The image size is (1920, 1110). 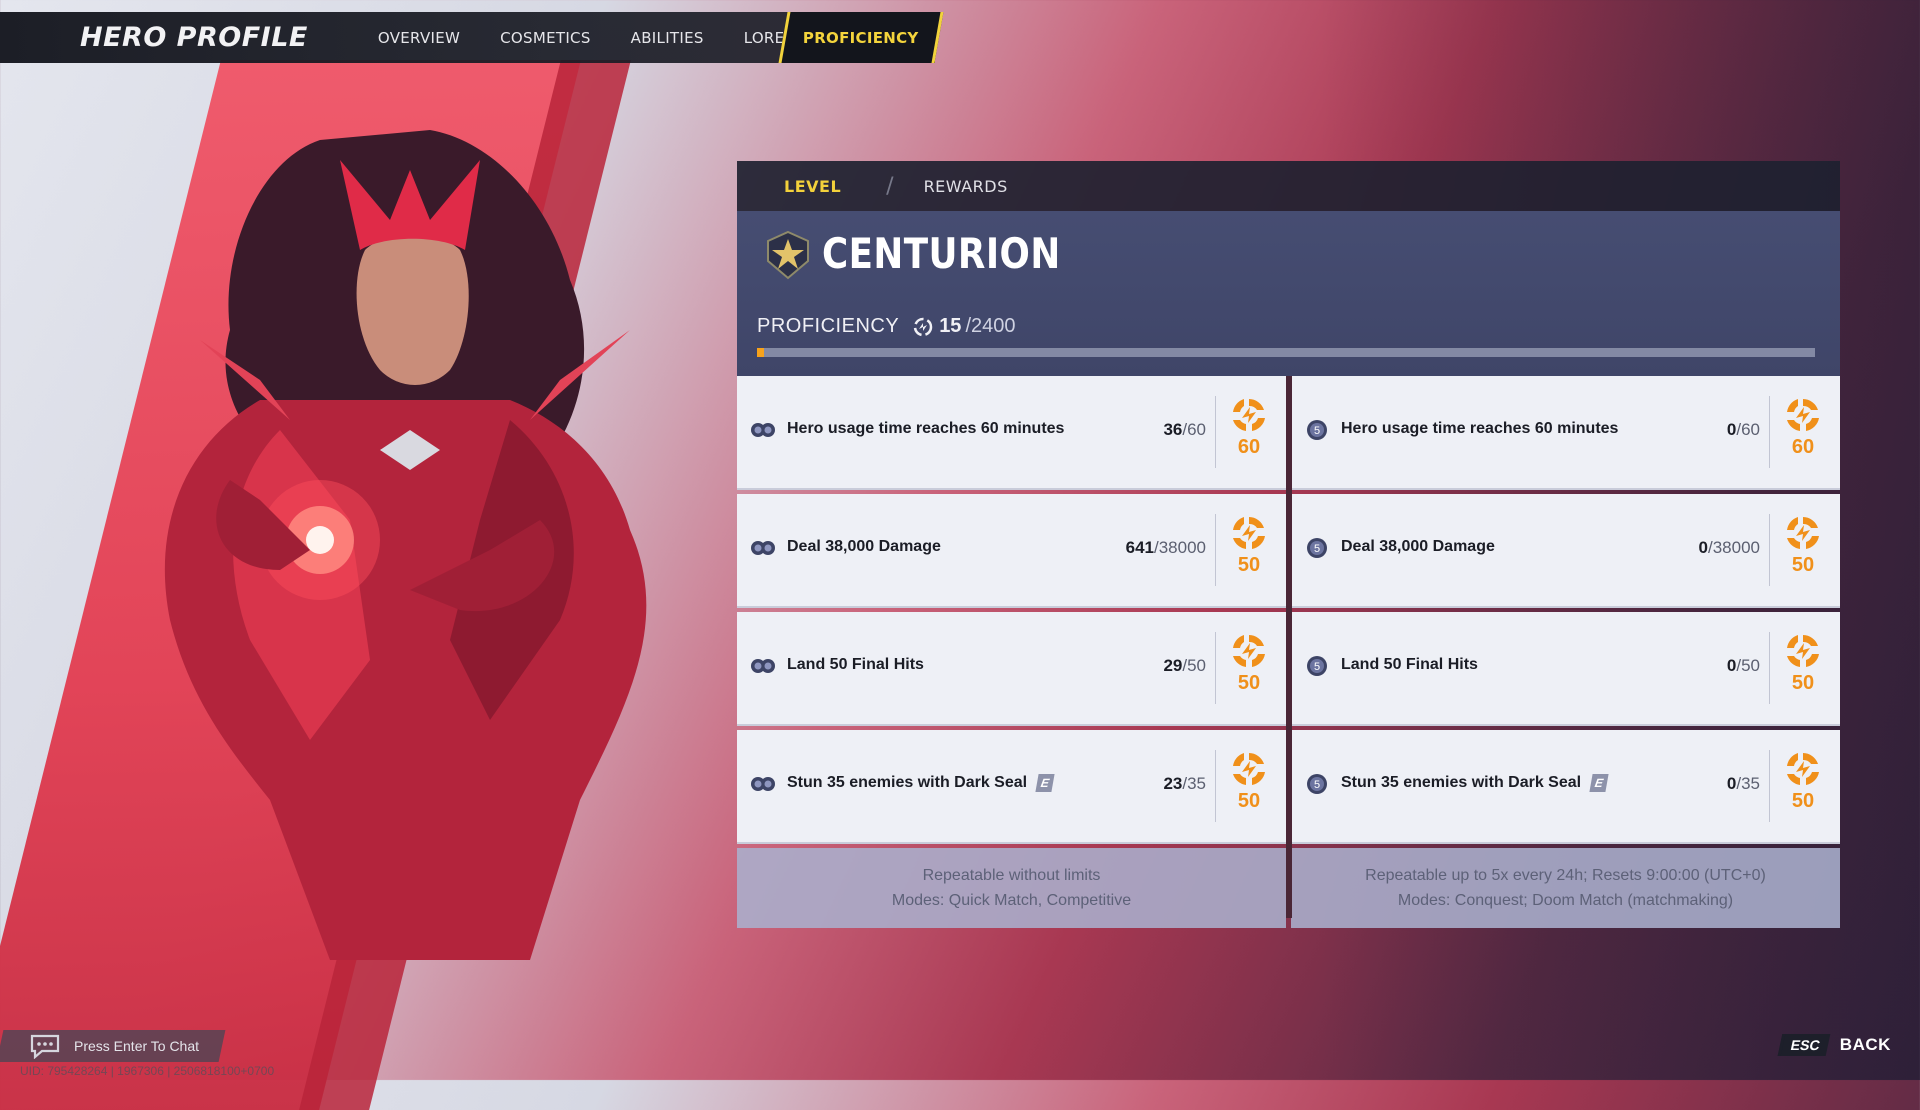 I want to click on back-button: ESC BACK, so click(x=1834, y=1045).